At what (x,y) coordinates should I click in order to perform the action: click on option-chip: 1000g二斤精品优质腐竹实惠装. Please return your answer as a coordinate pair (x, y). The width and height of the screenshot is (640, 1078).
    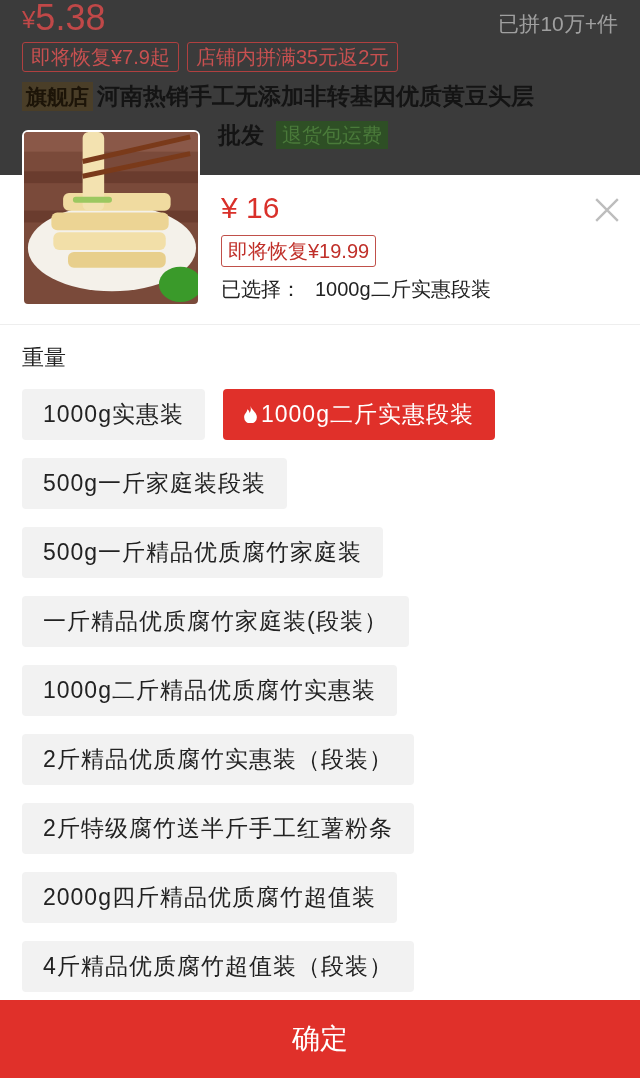
    Looking at the image, I should click on (209, 690).